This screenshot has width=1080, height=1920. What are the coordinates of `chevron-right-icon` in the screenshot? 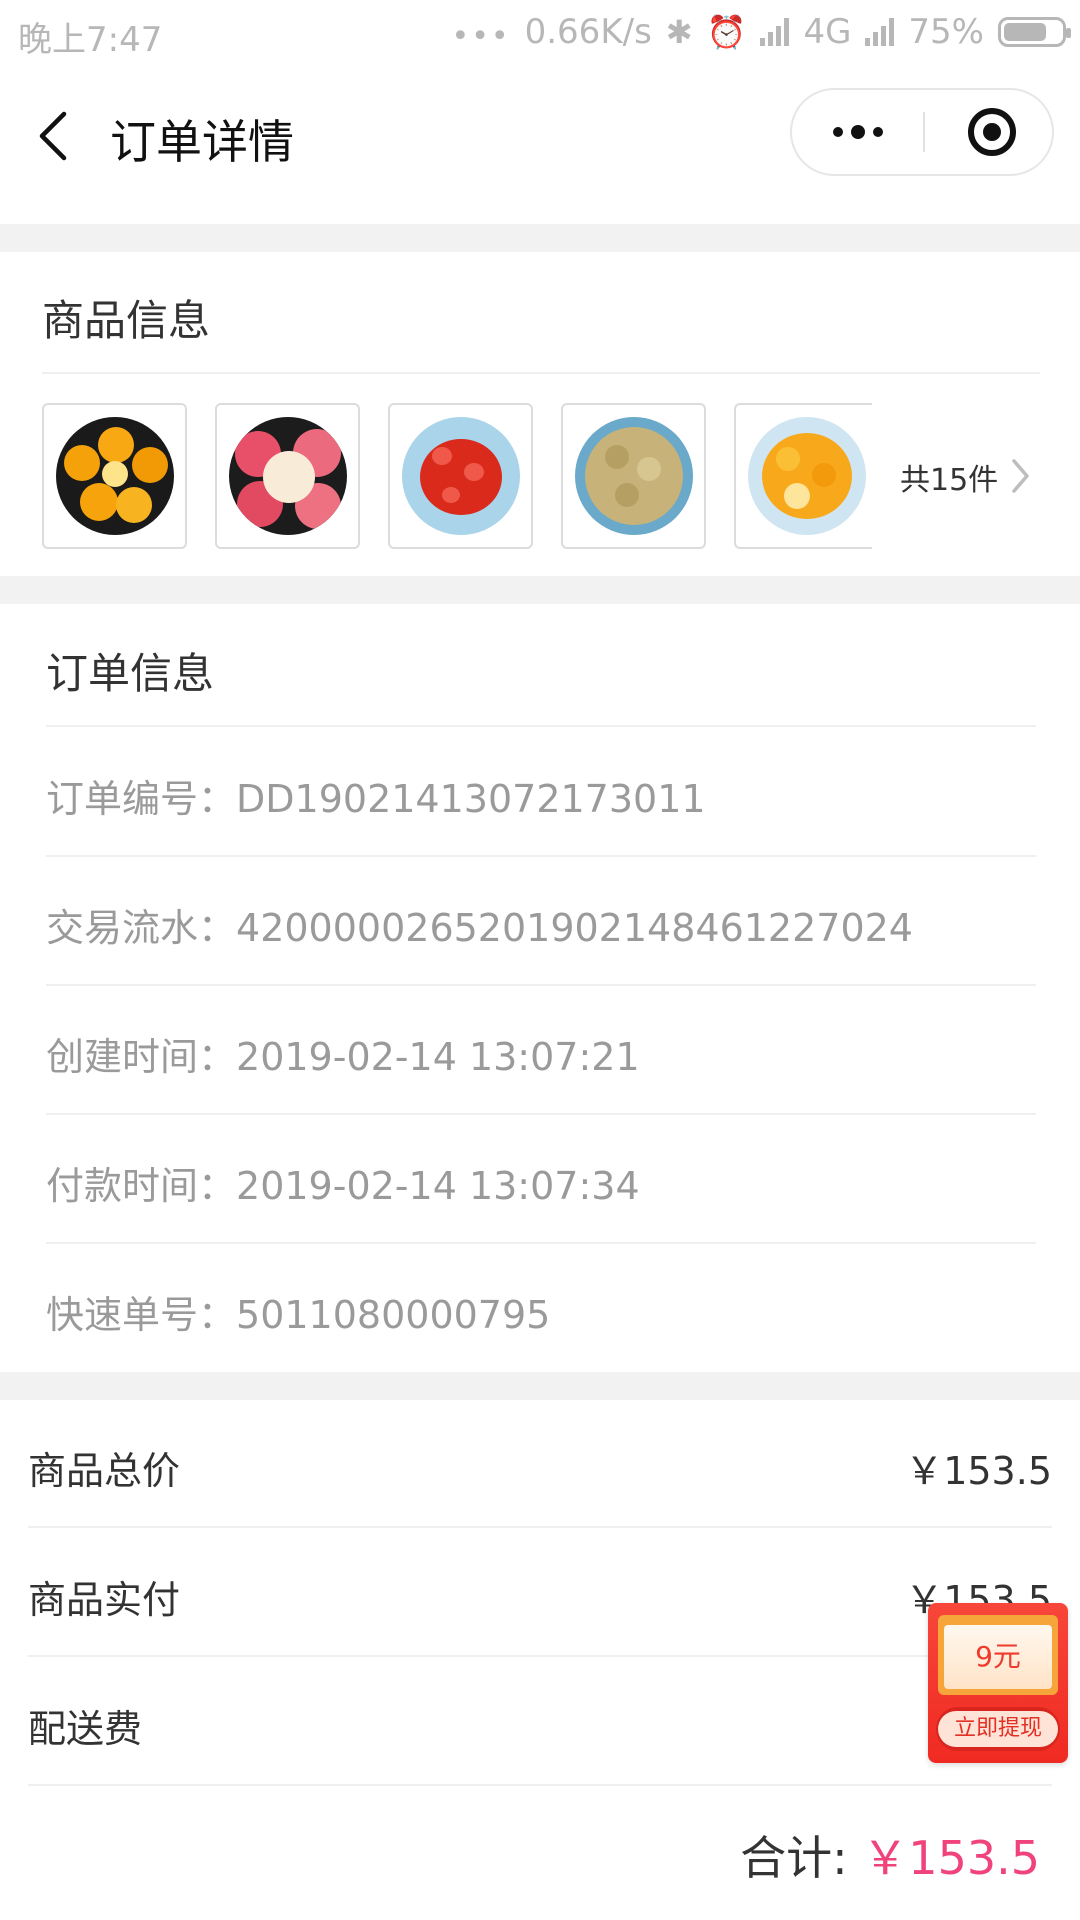 It's located at (1020, 476).